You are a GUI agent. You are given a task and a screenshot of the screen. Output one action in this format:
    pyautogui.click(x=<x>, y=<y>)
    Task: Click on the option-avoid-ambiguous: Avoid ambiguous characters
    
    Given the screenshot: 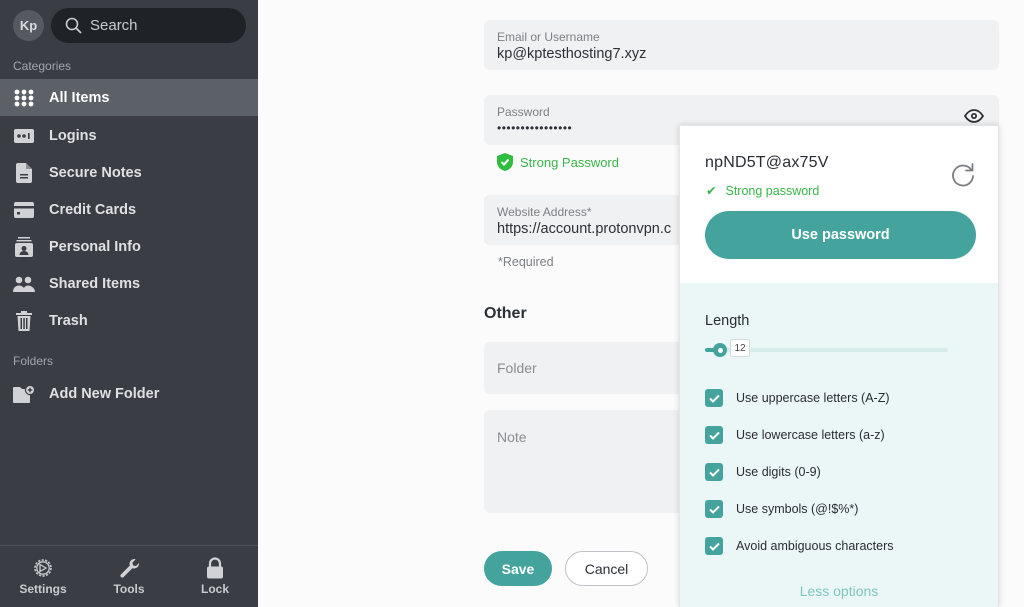 What is the action you would take?
    pyautogui.click(x=799, y=546)
    